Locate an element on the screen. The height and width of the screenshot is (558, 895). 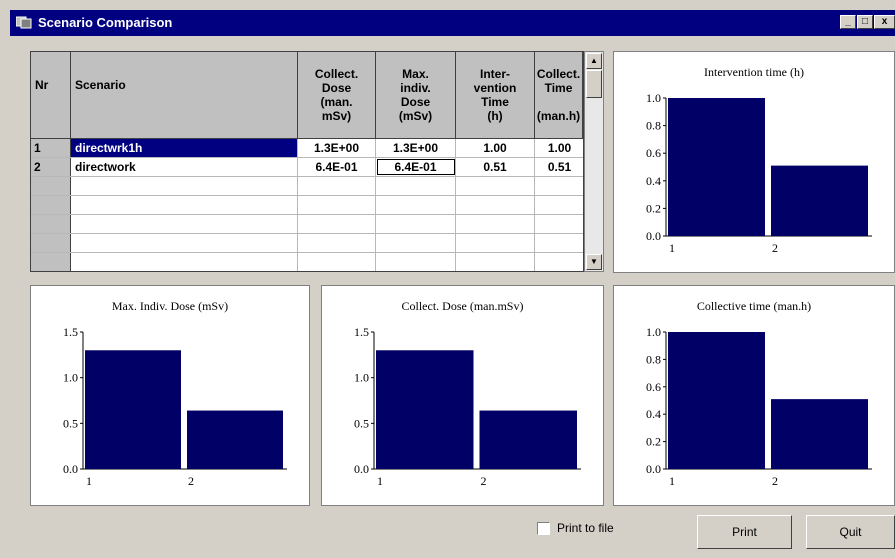
close-button: x is located at coordinates (884, 22).